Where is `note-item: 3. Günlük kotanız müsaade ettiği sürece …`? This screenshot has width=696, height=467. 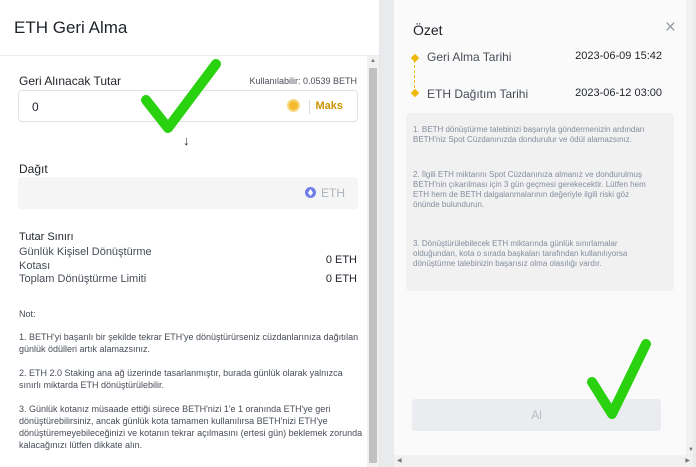 note-item: 3. Günlük kotanız müsaade ettiği sürece … is located at coordinates (191, 427).